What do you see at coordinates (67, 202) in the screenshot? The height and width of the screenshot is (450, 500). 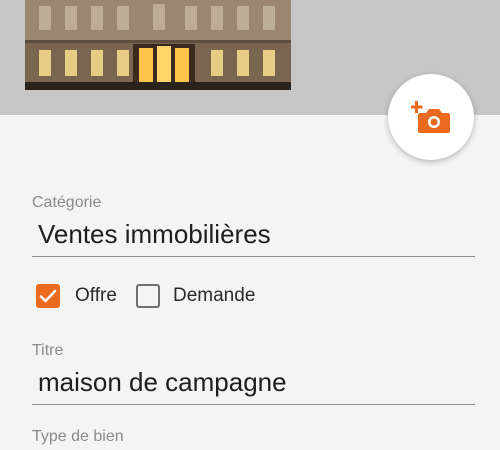 I see `category-label: Catégorie` at bounding box center [67, 202].